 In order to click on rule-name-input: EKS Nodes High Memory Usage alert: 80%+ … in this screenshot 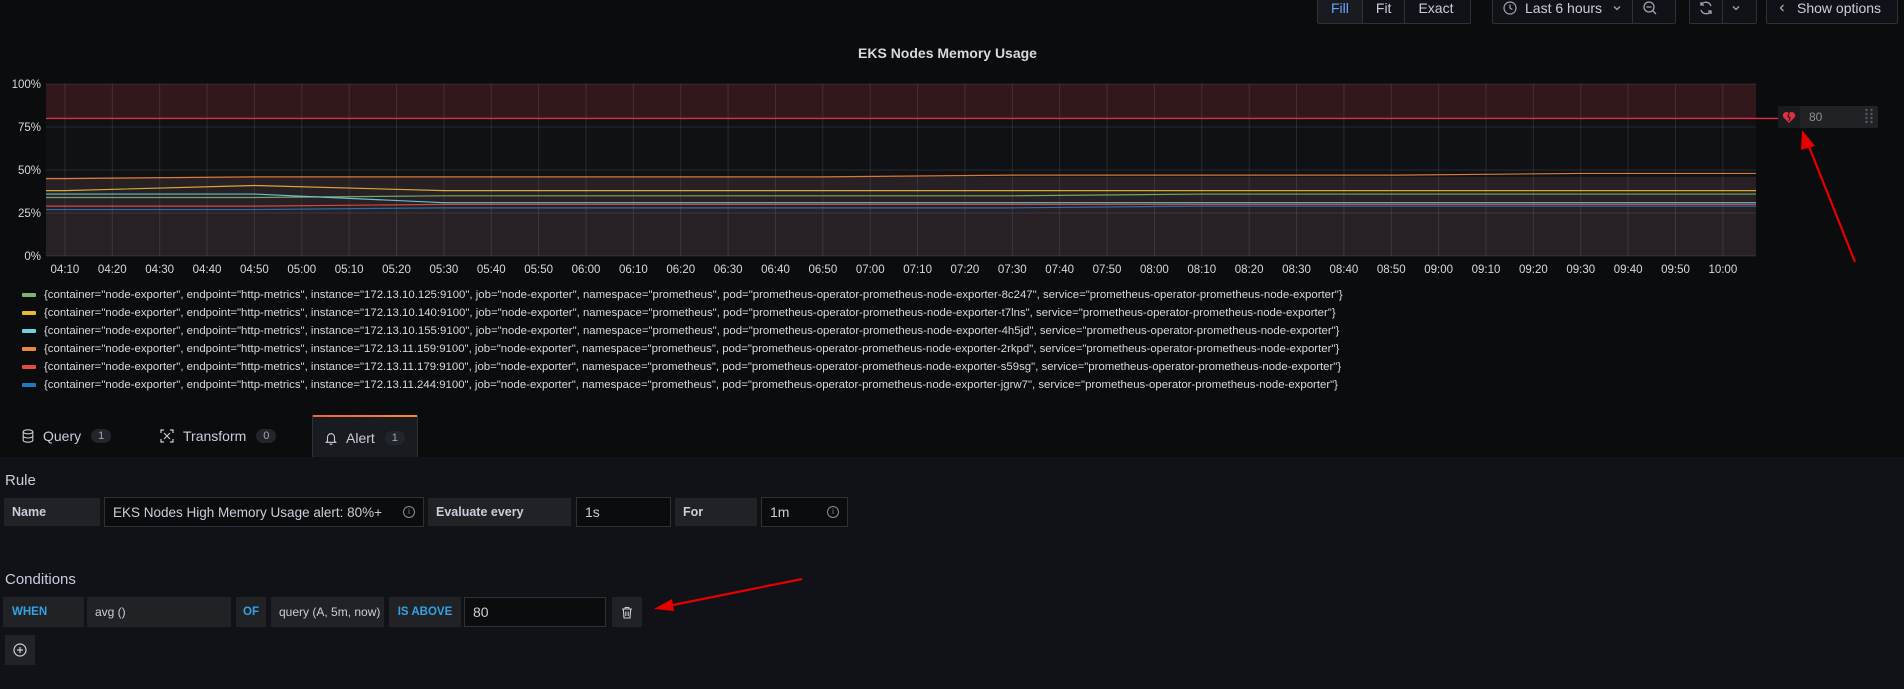, I will do `click(264, 512)`.